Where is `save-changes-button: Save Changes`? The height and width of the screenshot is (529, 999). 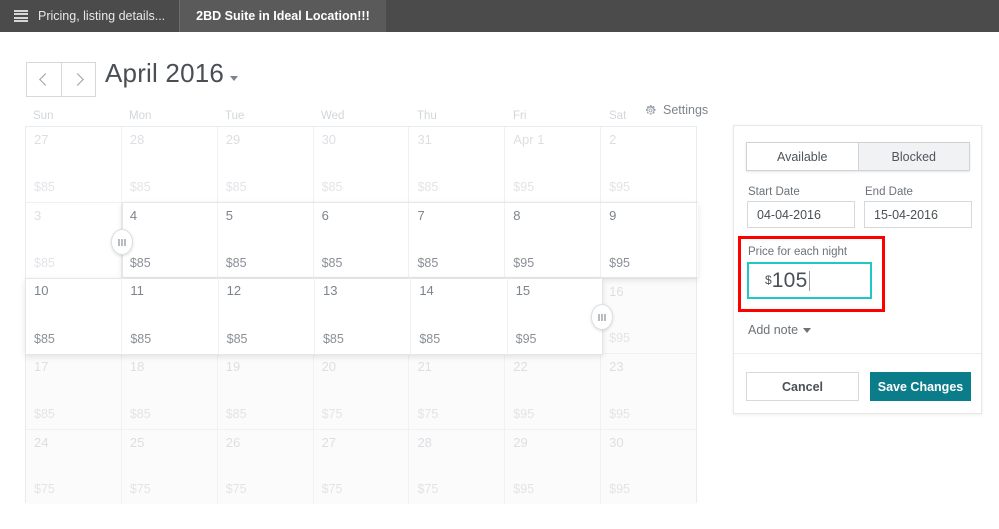 save-changes-button: Save Changes is located at coordinates (920, 386).